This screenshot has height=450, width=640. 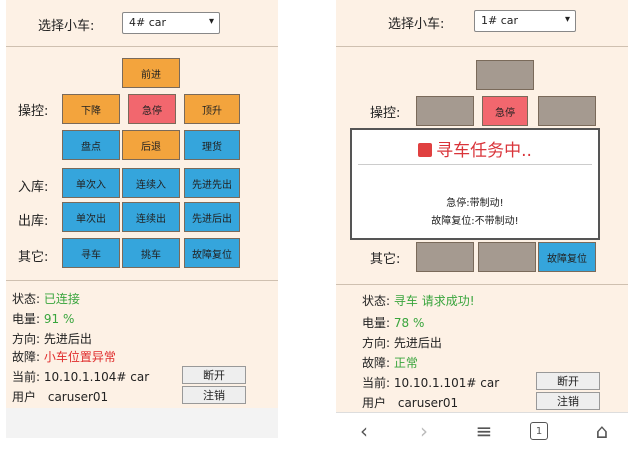 What do you see at coordinates (475, 221) in the screenshot?
I see `dialog-line-reset: 故障复位:不带制动!` at bounding box center [475, 221].